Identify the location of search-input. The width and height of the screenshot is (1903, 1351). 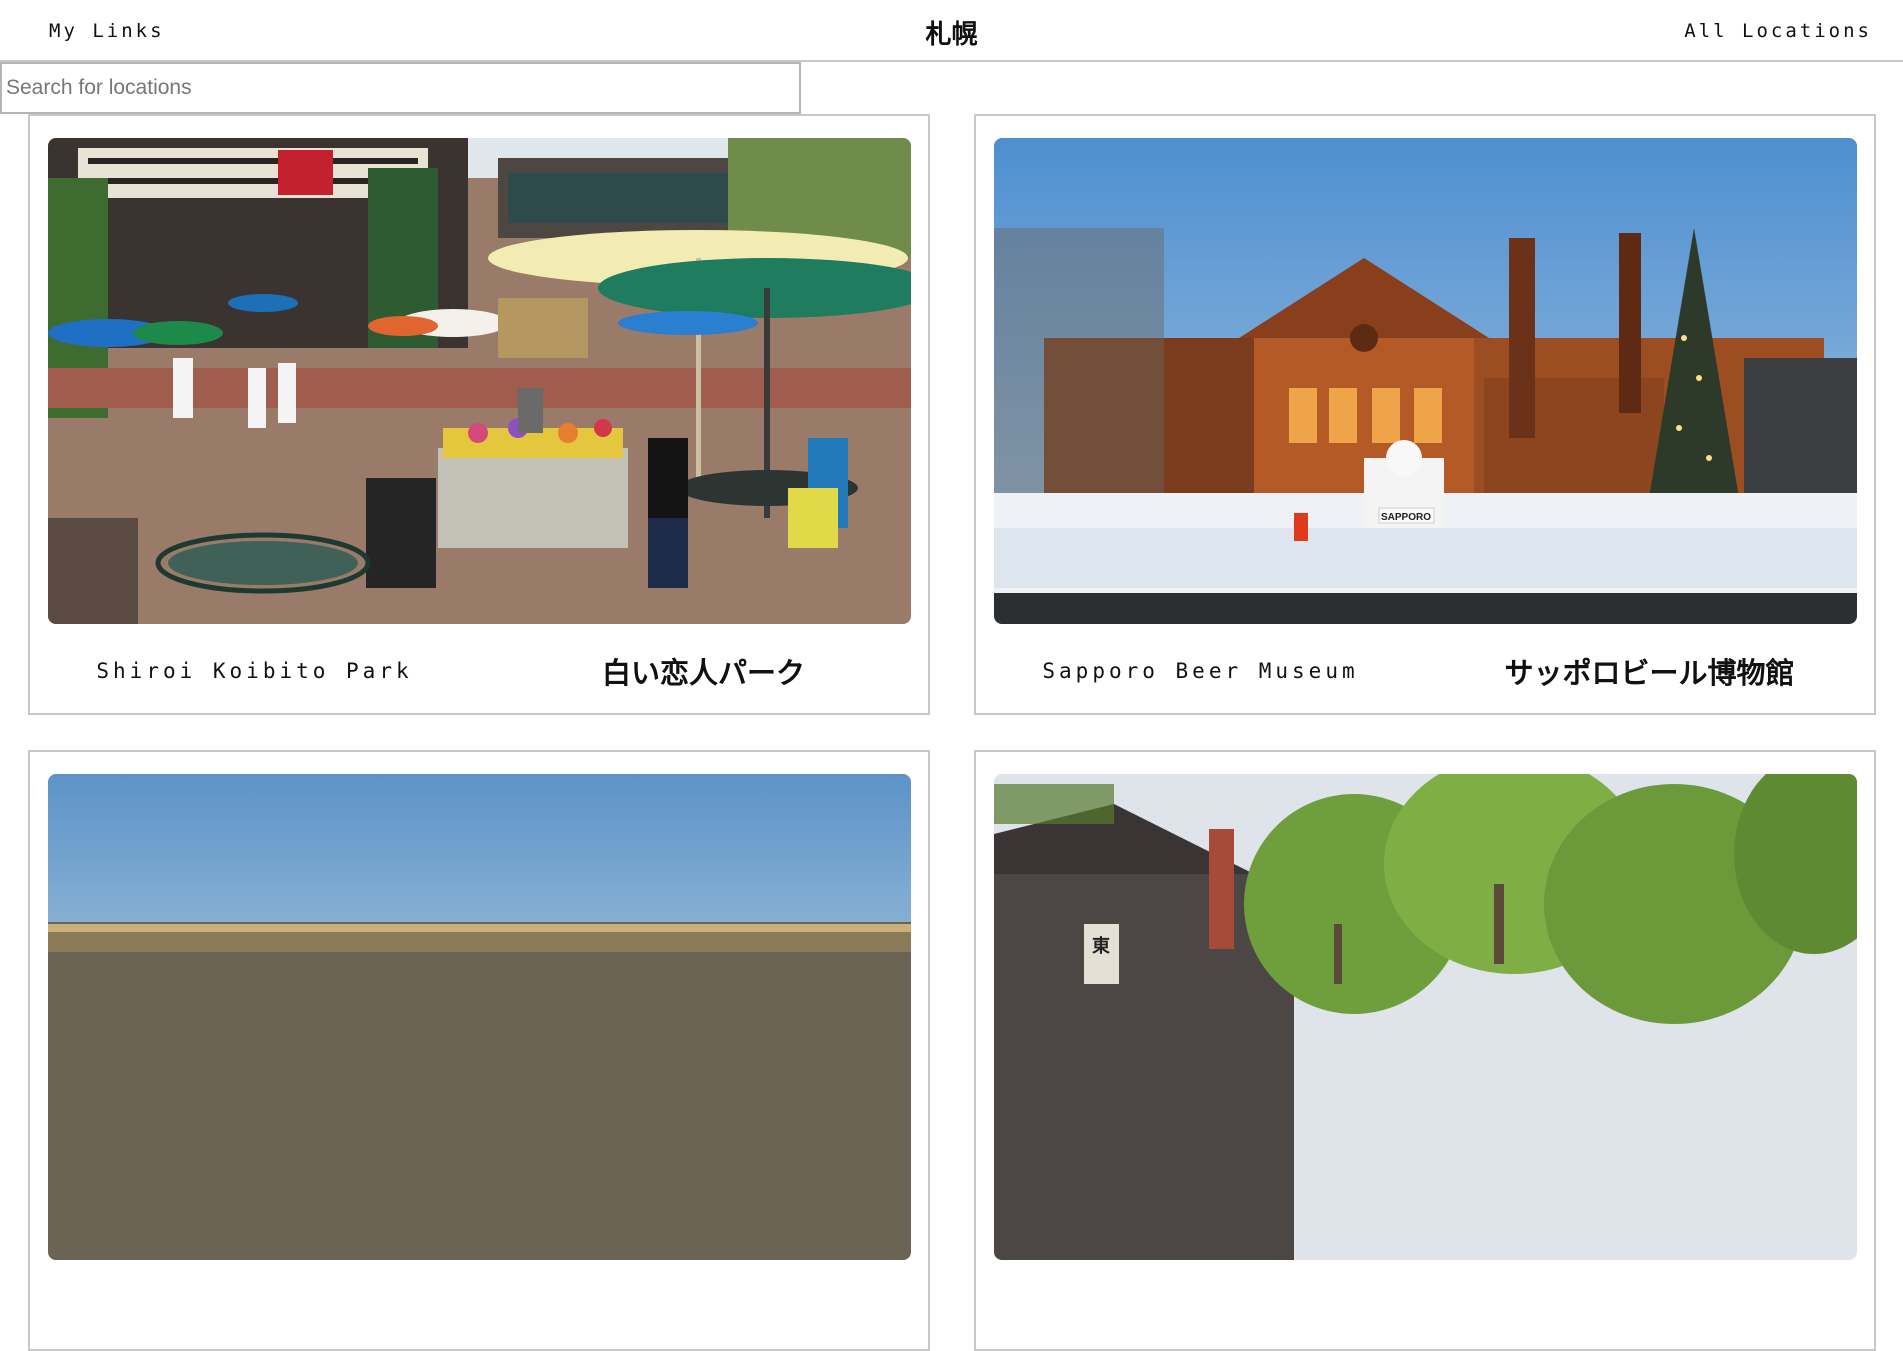
(400, 88).